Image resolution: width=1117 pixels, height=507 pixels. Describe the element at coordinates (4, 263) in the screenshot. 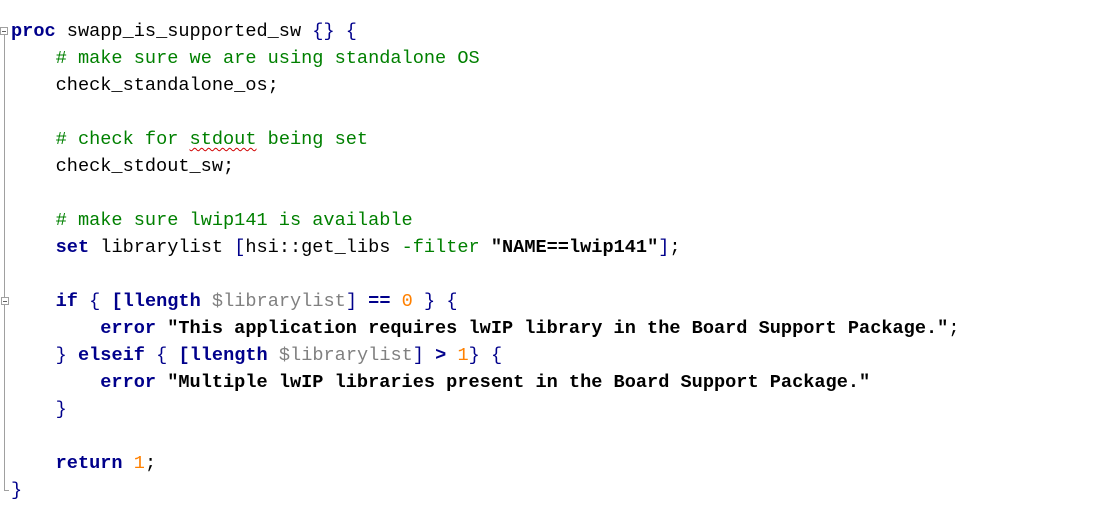

I see `fold-guide-line` at that location.